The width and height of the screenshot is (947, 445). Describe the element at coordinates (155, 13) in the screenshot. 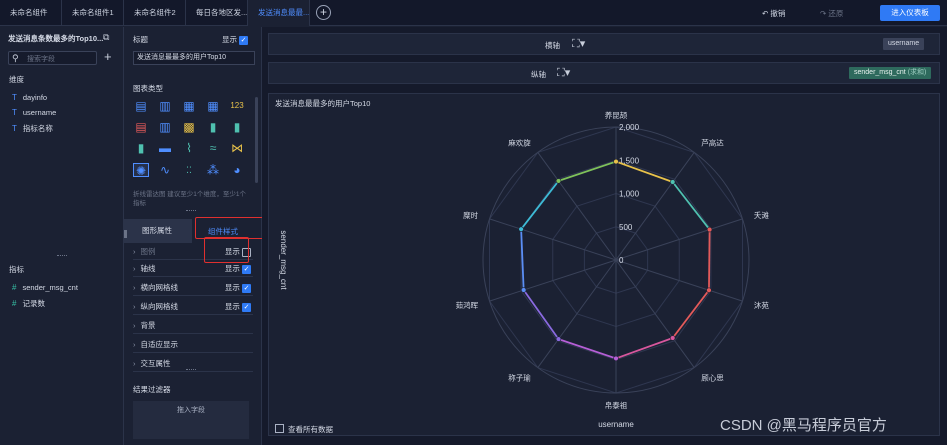

I see `tab-2: 未命名组件2` at that location.